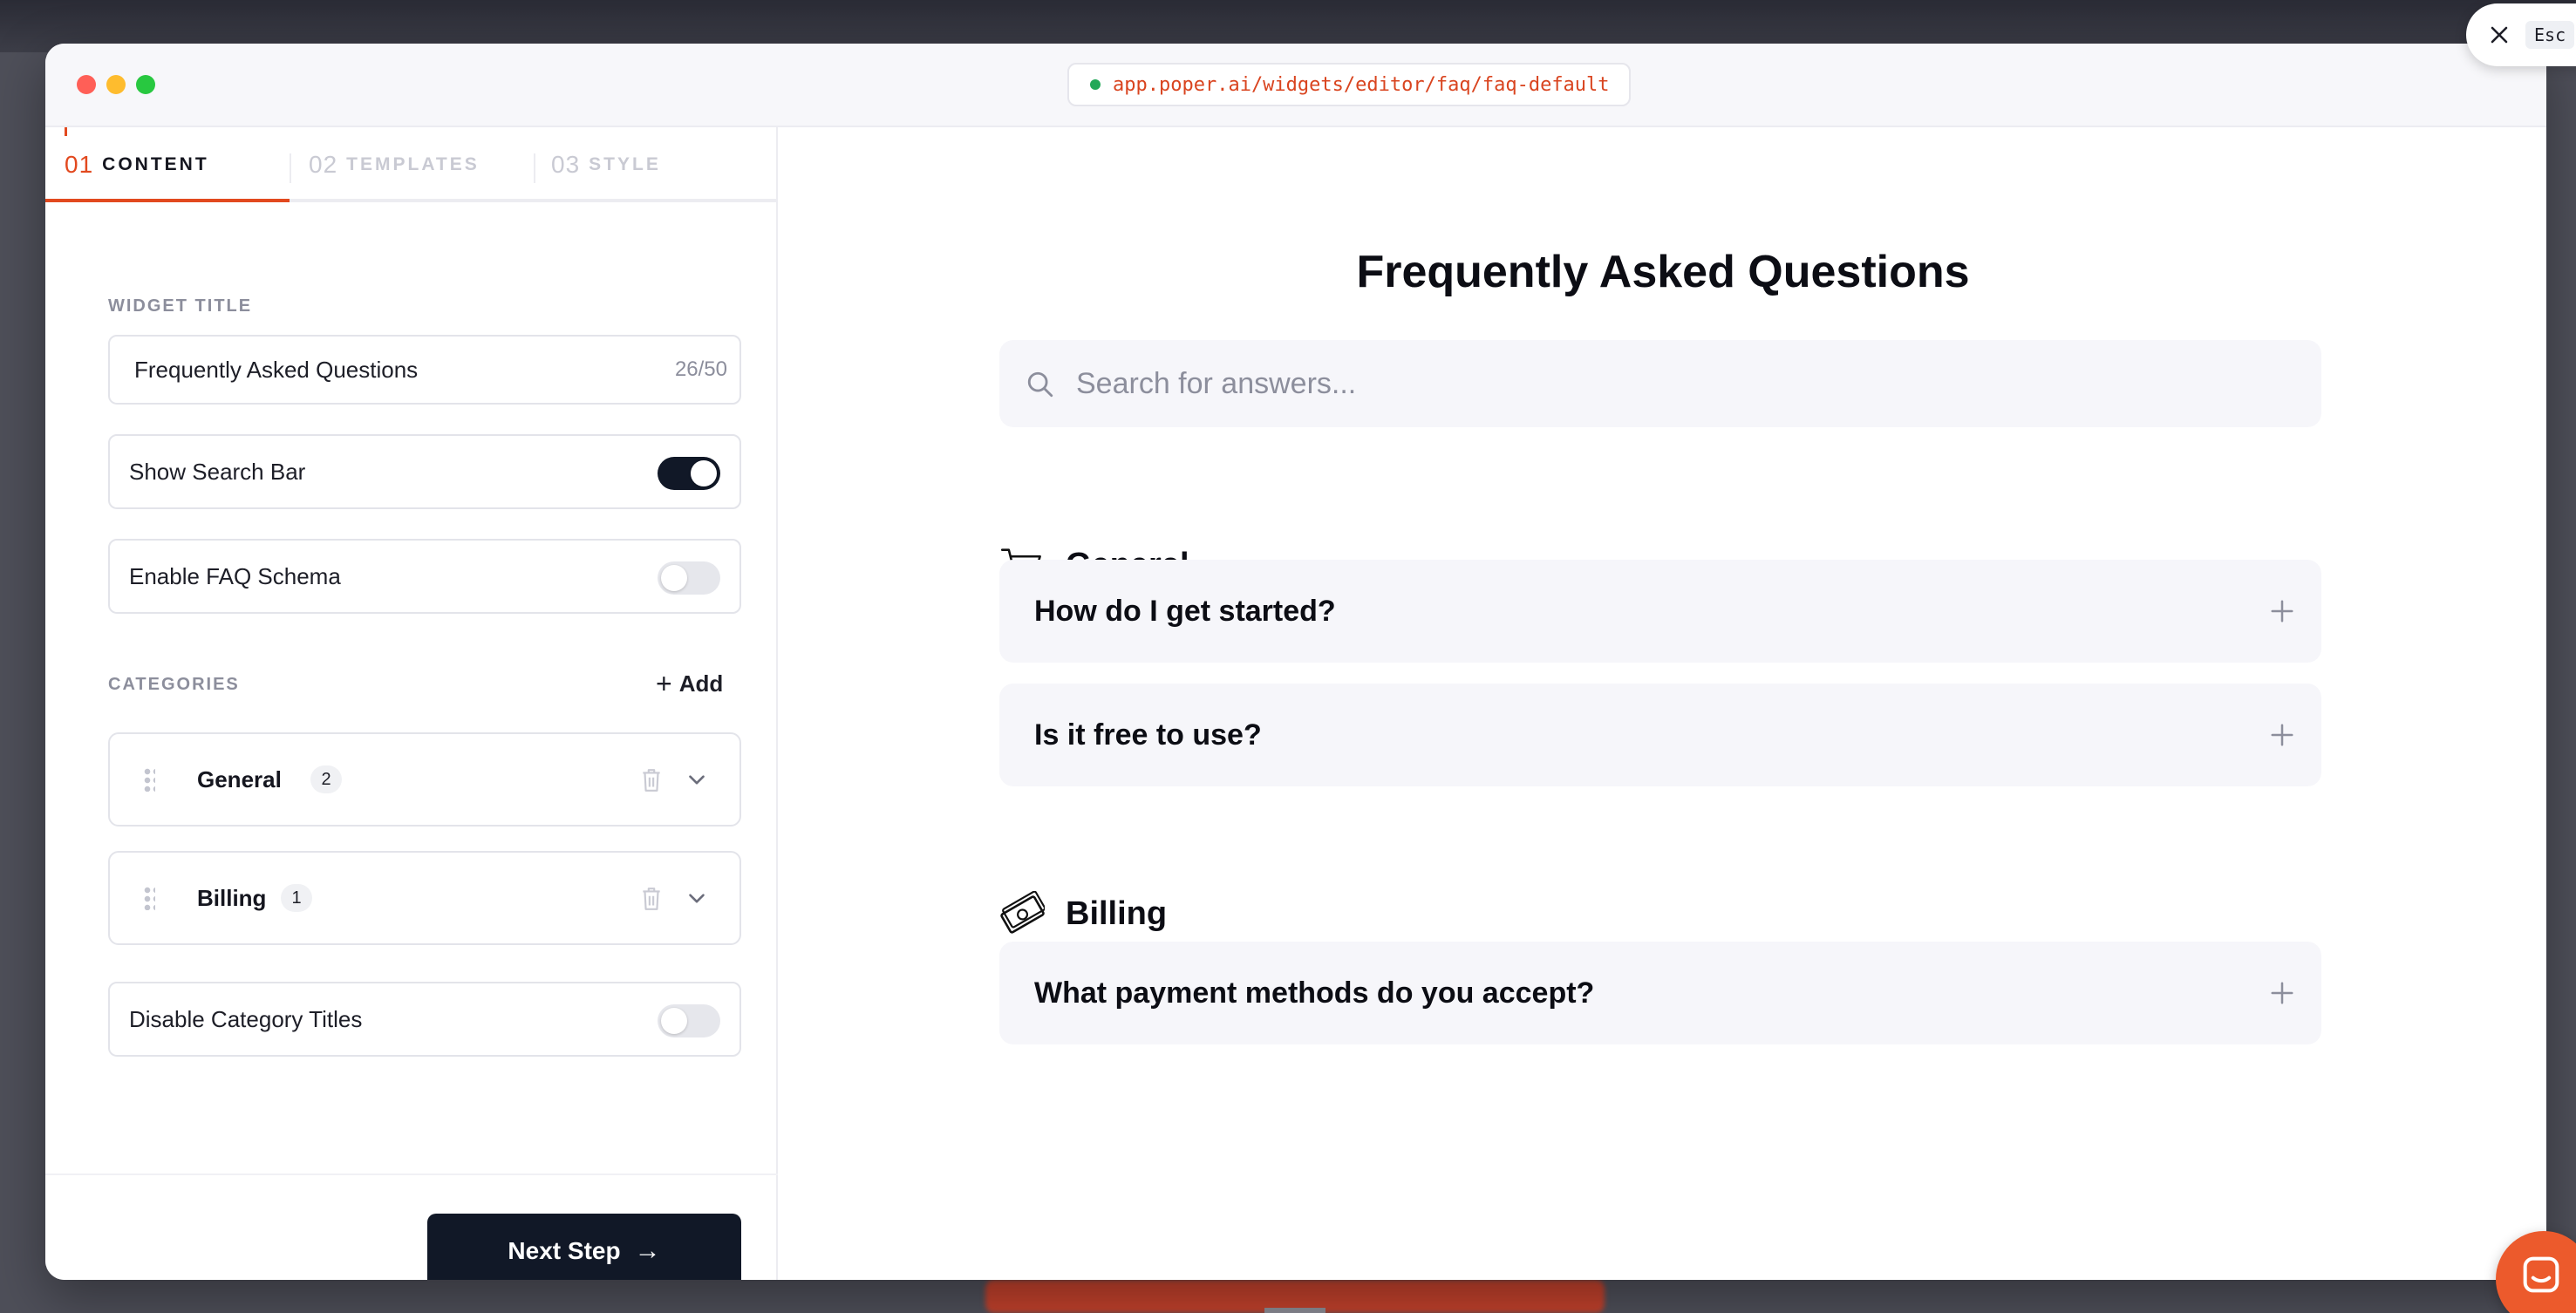  I want to click on add-category-button: + Add, so click(689, 683).